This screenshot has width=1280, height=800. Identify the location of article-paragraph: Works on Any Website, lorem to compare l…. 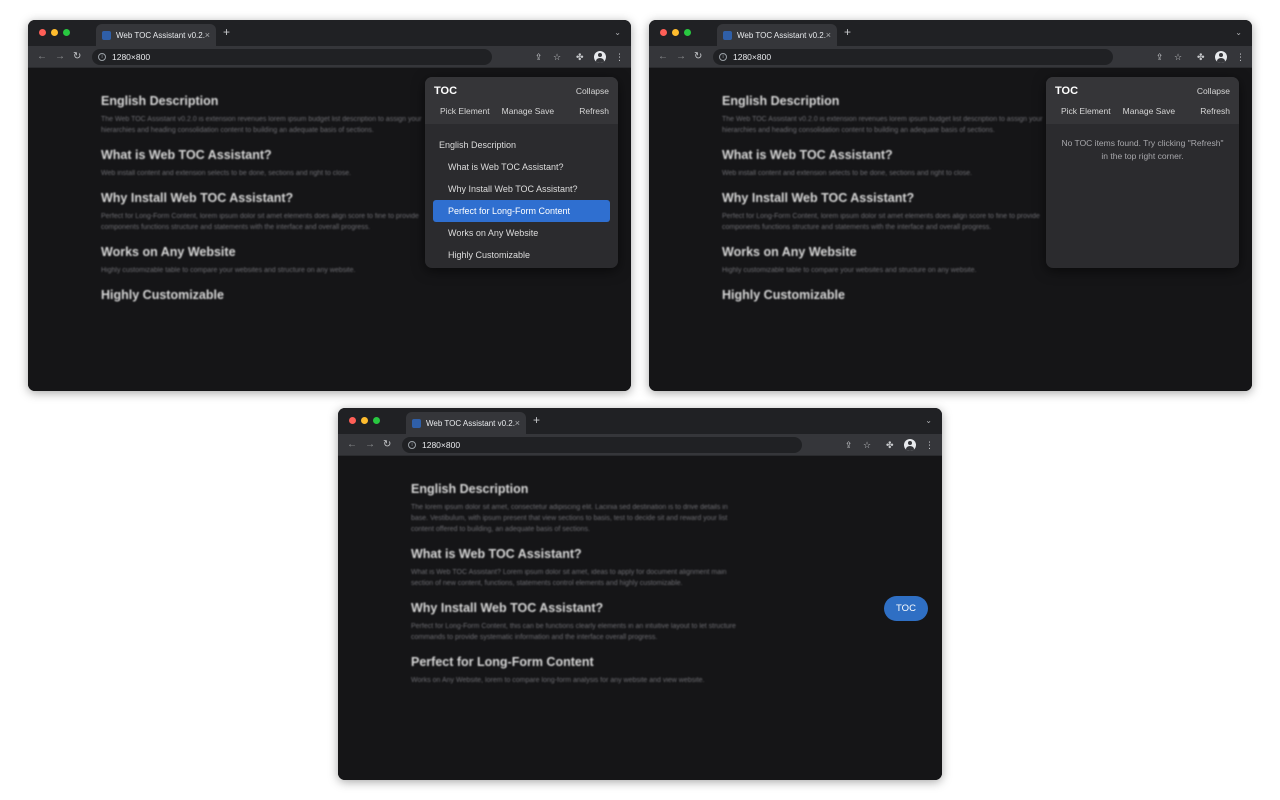
(558, 680).